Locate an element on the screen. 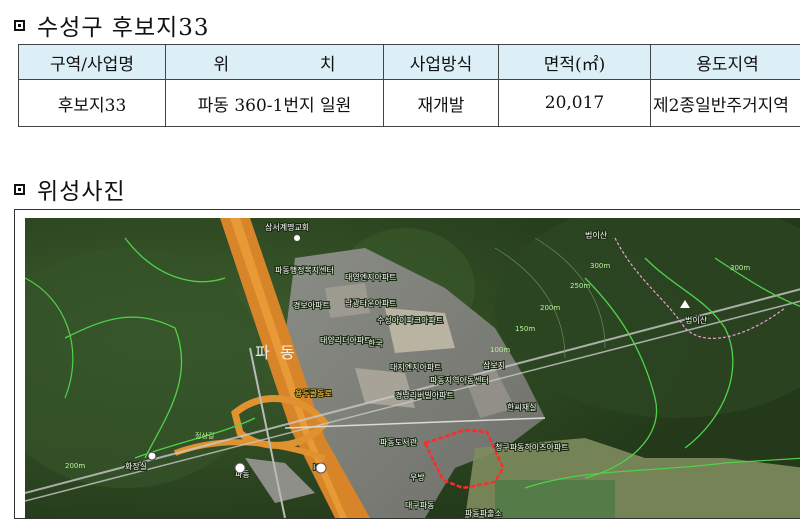 The height and width of the screenshot is (519, 800). ic-marker-icon is located at coordinates (321, 468).